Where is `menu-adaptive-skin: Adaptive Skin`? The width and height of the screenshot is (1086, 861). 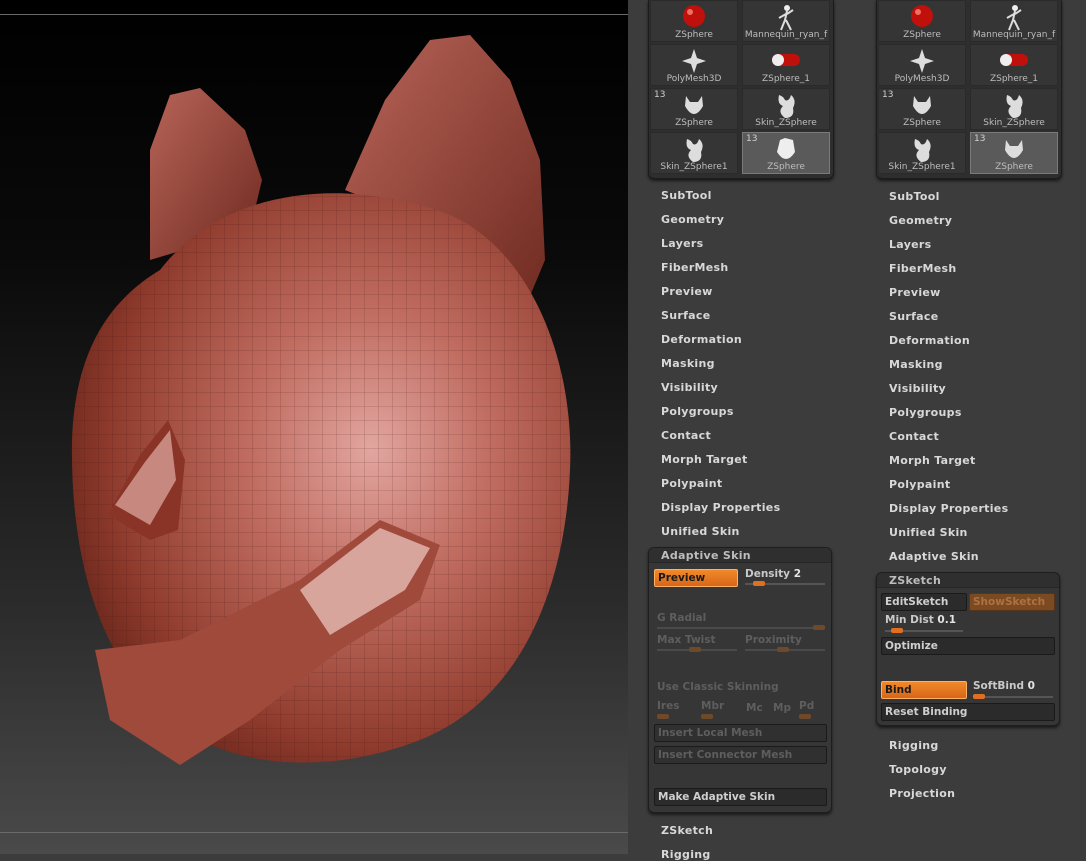
menu-adaptive-skin: Adaptive Skin is located at coordinates (934, 556).